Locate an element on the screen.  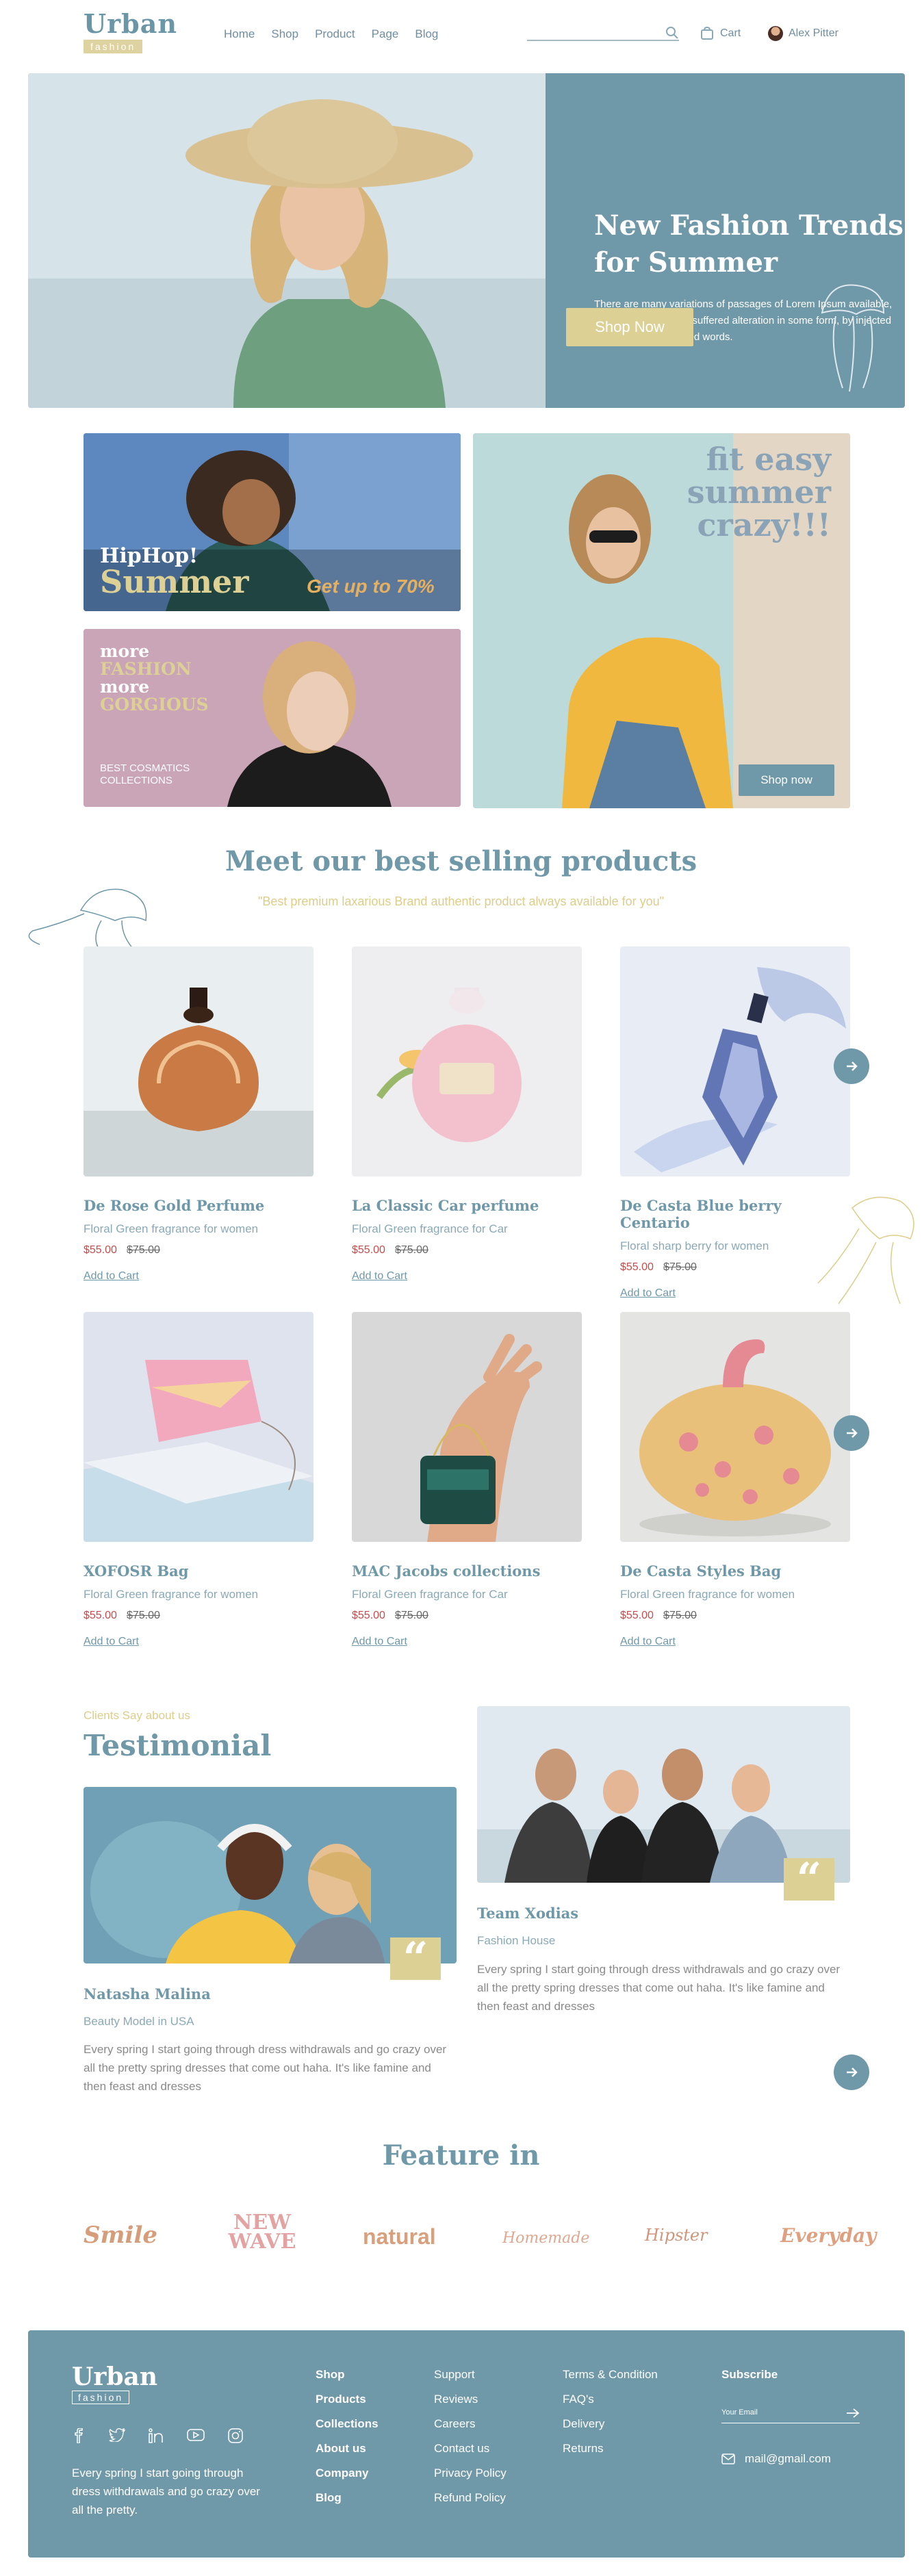
promo-hiphop-line2: Summer is located at coordinates (174, 581).